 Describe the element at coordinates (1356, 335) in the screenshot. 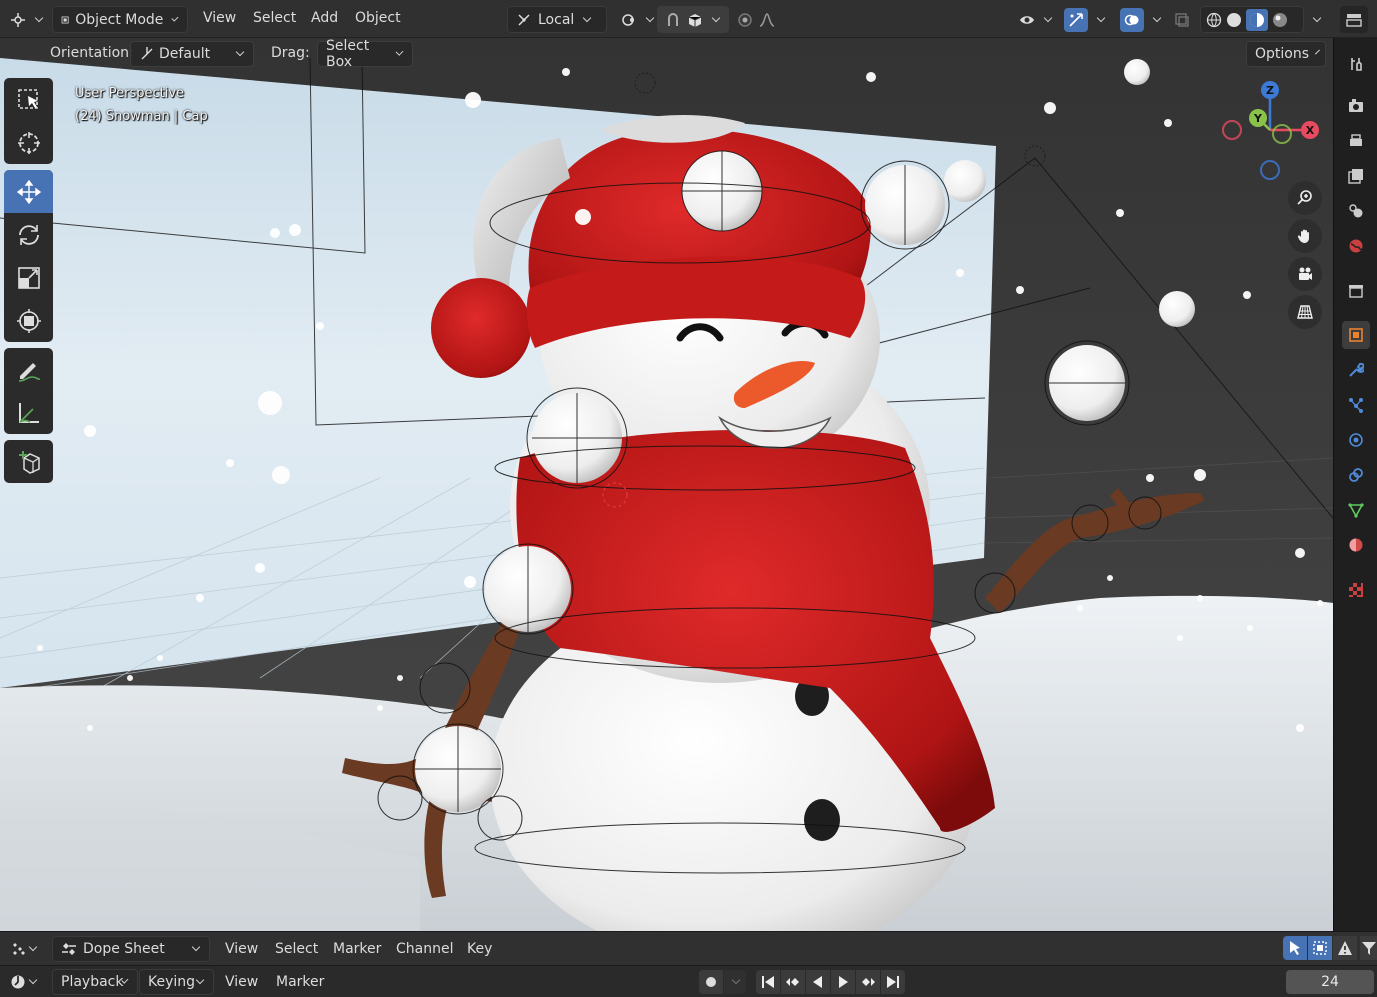

I see `tab-object` at that location.